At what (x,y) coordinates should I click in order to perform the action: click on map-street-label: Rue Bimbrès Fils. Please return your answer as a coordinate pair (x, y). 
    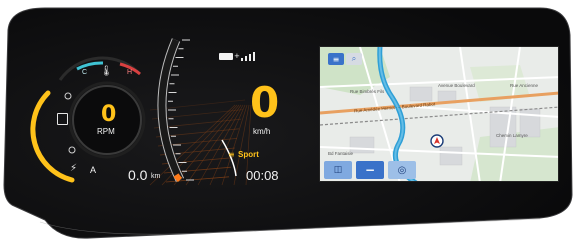
    Looking at the image, I should click on (367, 91).